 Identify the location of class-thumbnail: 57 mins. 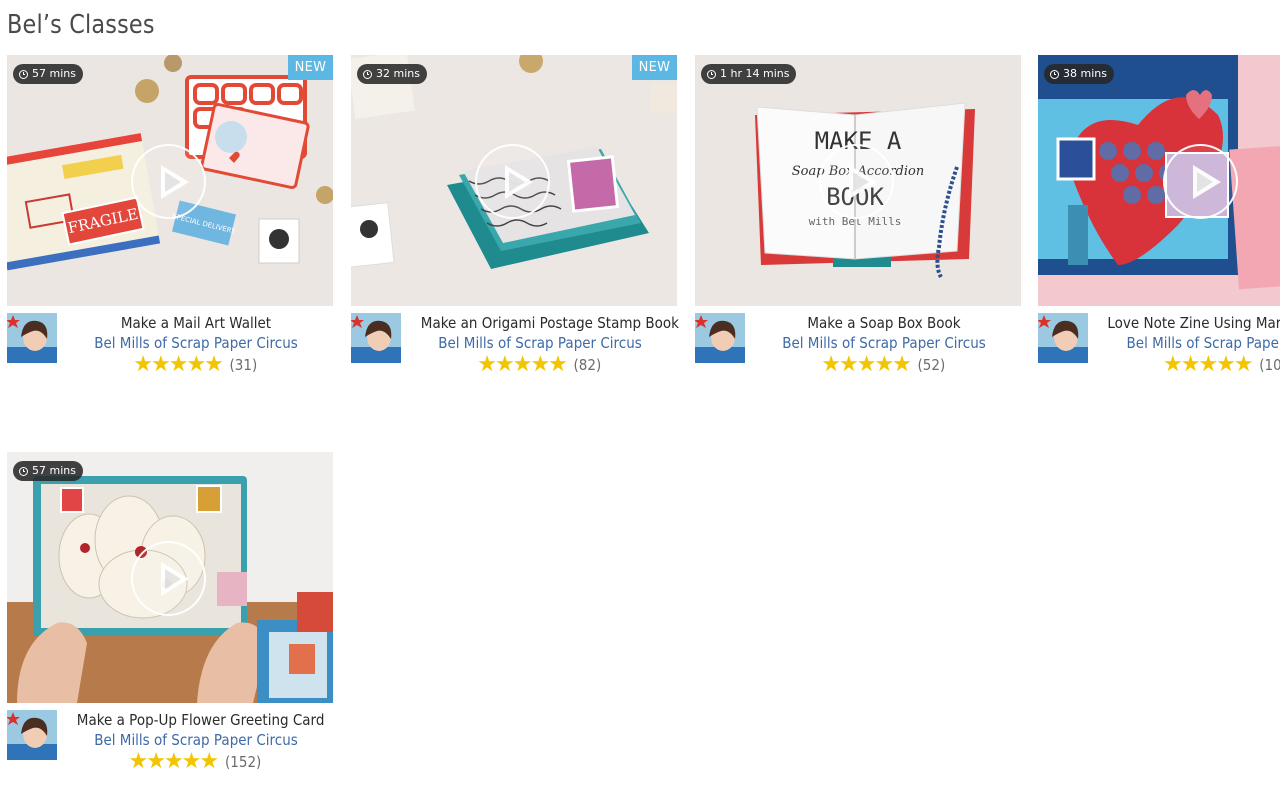
(170, 577).